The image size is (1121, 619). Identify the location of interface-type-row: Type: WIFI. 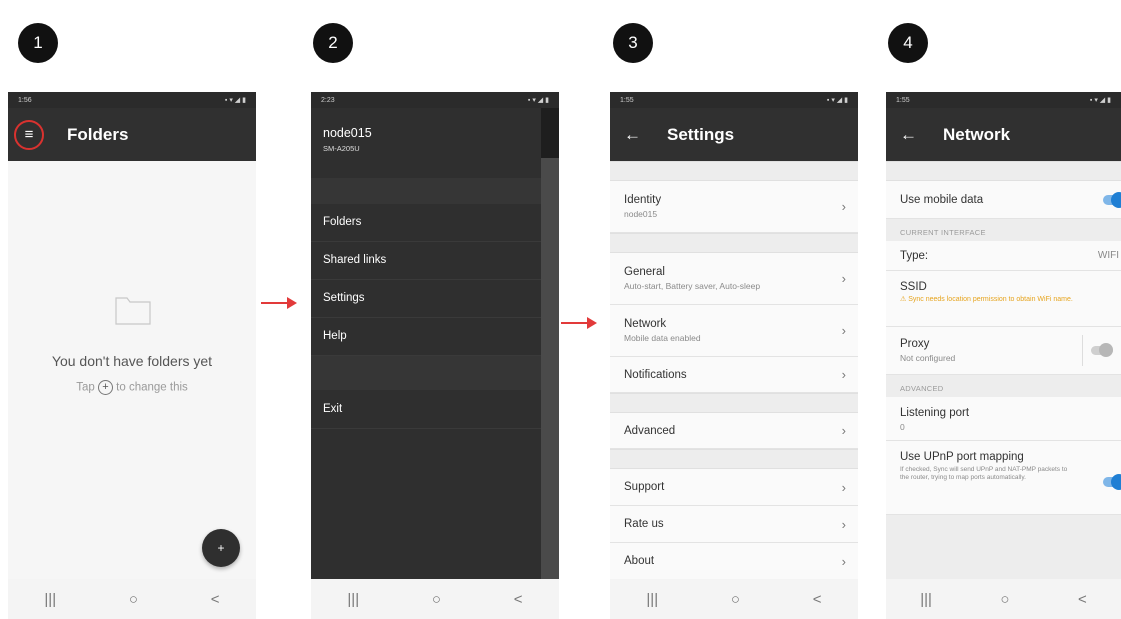
(1003, 256).